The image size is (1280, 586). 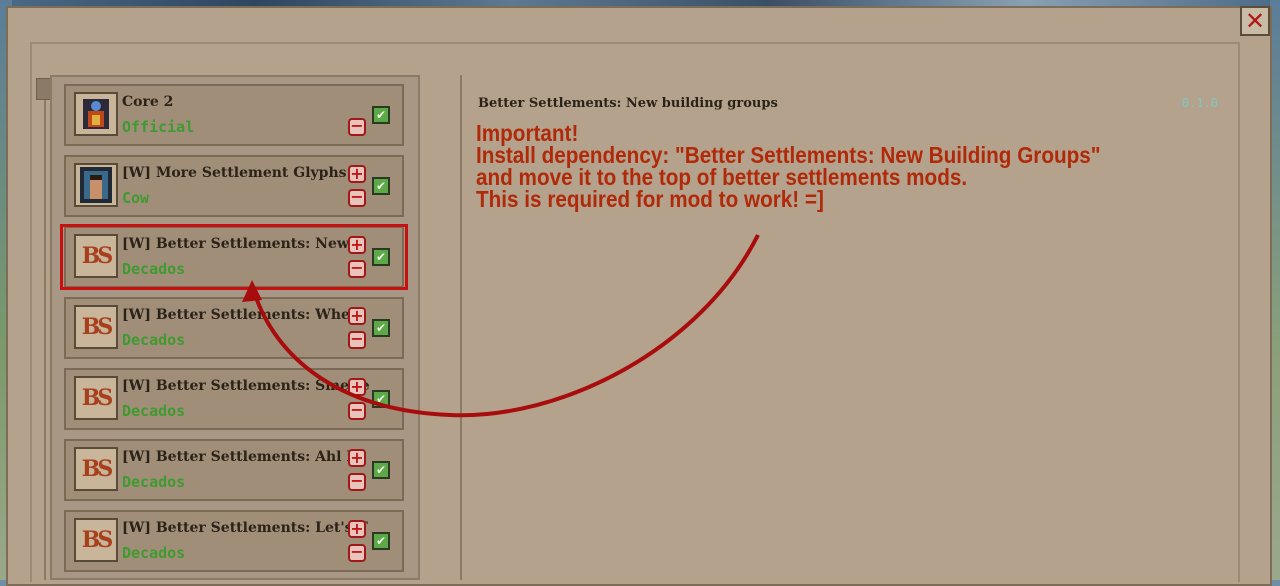 I want to click on mod-author: Official, so click(x=158, y=127).